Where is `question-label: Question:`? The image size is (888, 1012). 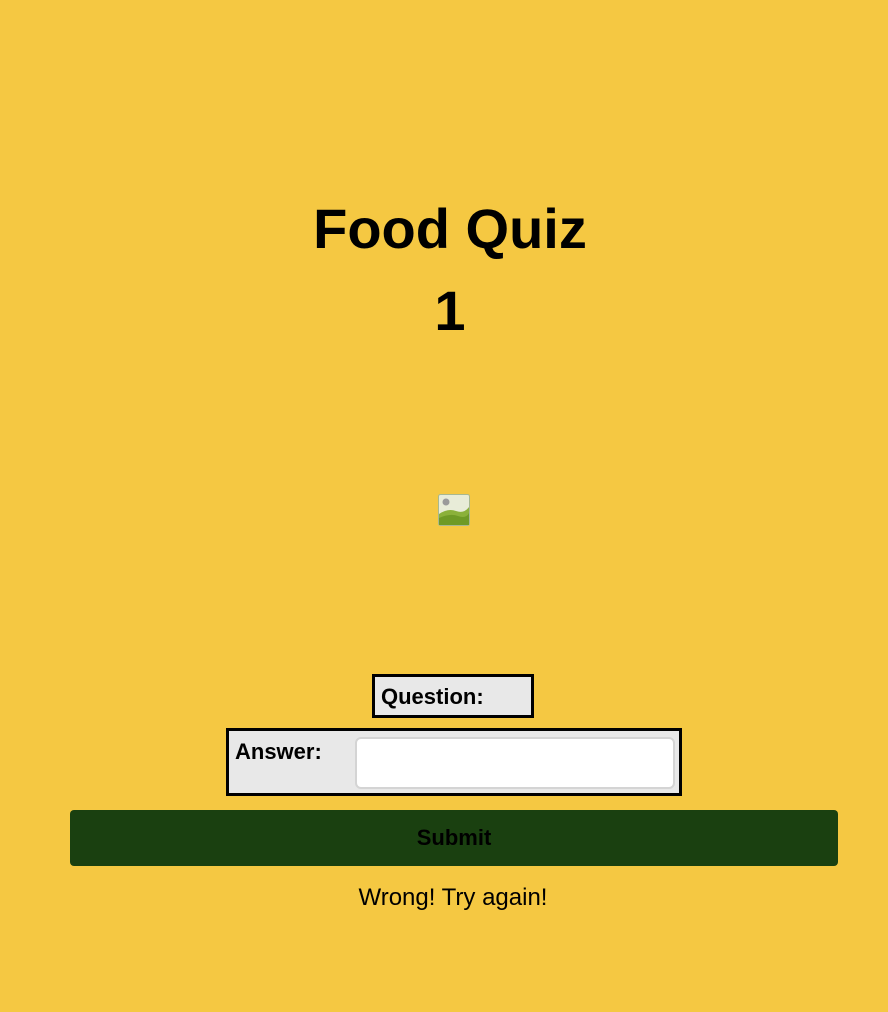 question-label: Question: is located at coordinates (432, 696).